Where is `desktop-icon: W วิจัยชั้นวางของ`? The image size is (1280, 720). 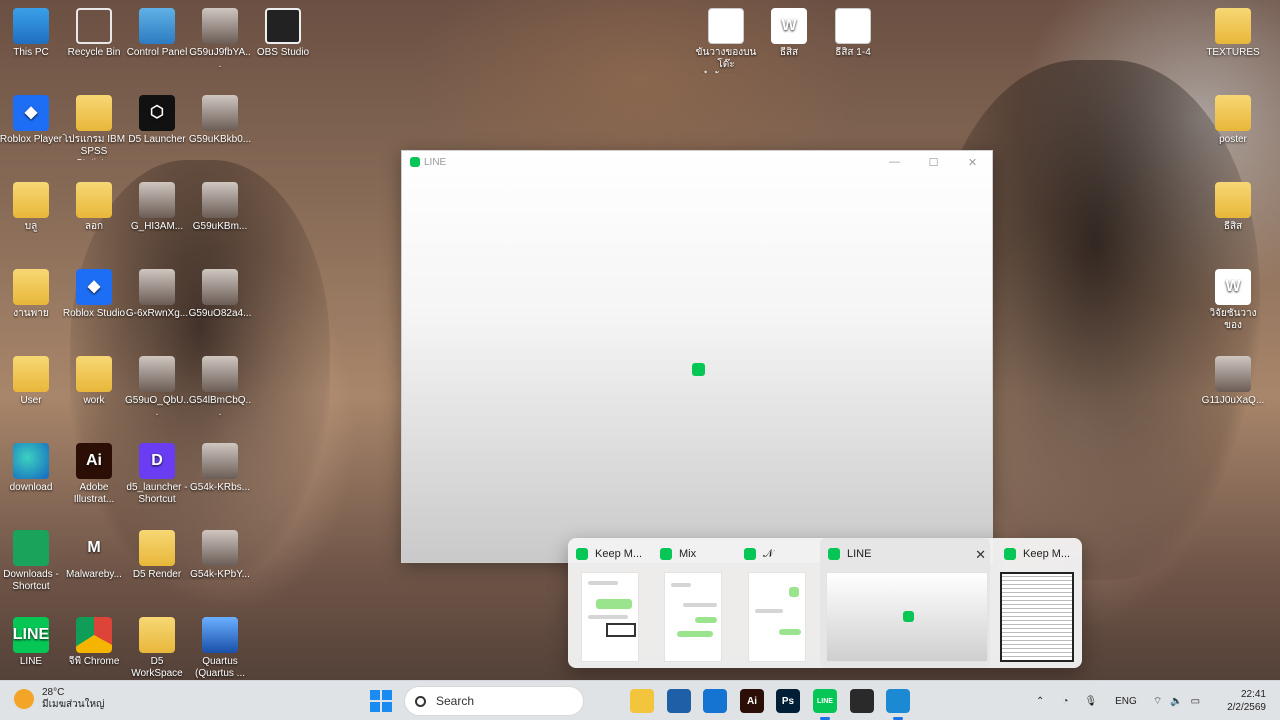
desktop-icon: W วิจัยชั้นวางของ is located at coordinates (1233, 300).